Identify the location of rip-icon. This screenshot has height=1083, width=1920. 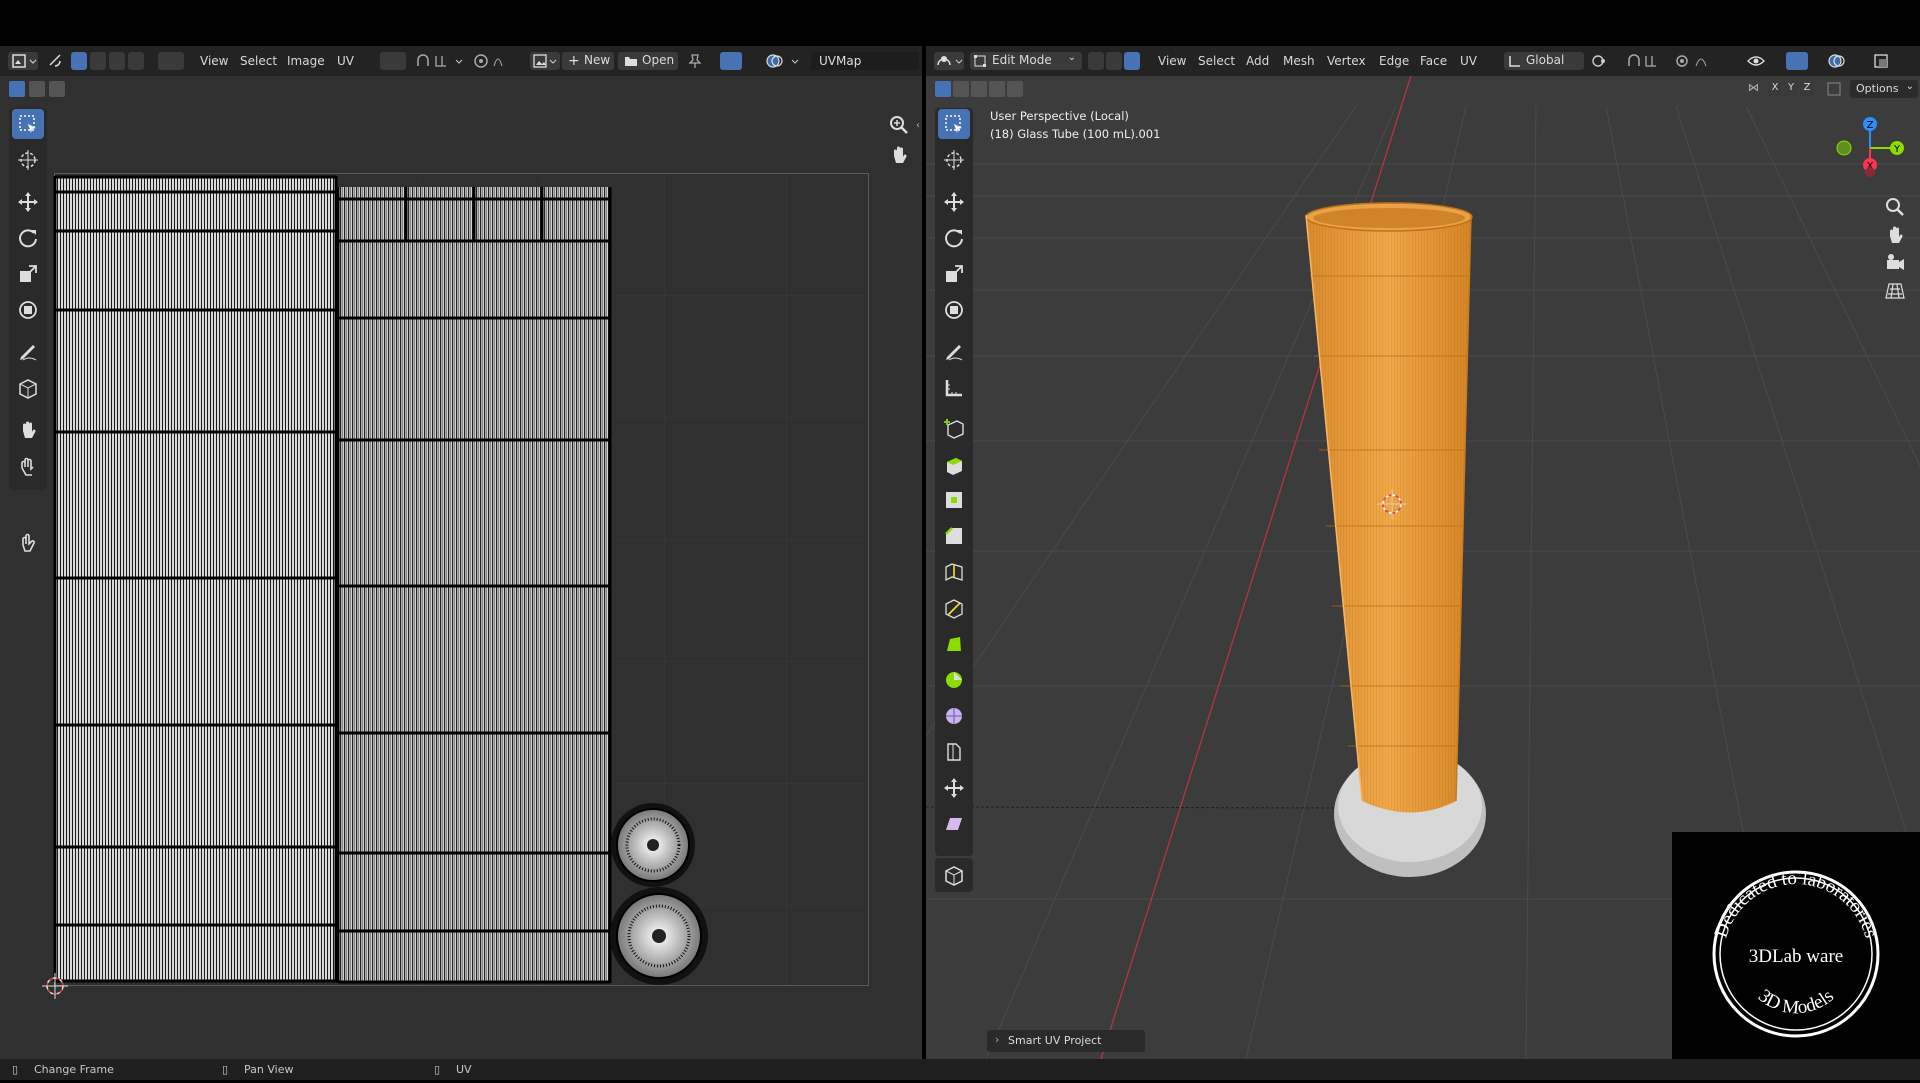
(28, 389).